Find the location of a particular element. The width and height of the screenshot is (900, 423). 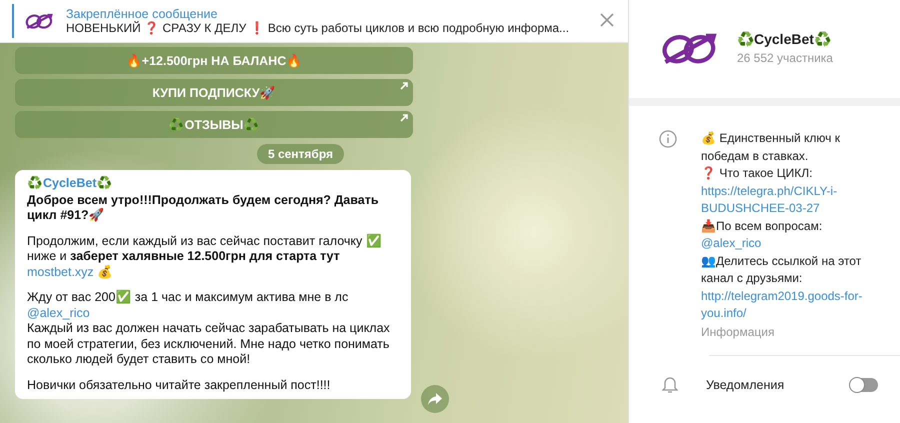

bell-icon is located at coordinates (670, 385).